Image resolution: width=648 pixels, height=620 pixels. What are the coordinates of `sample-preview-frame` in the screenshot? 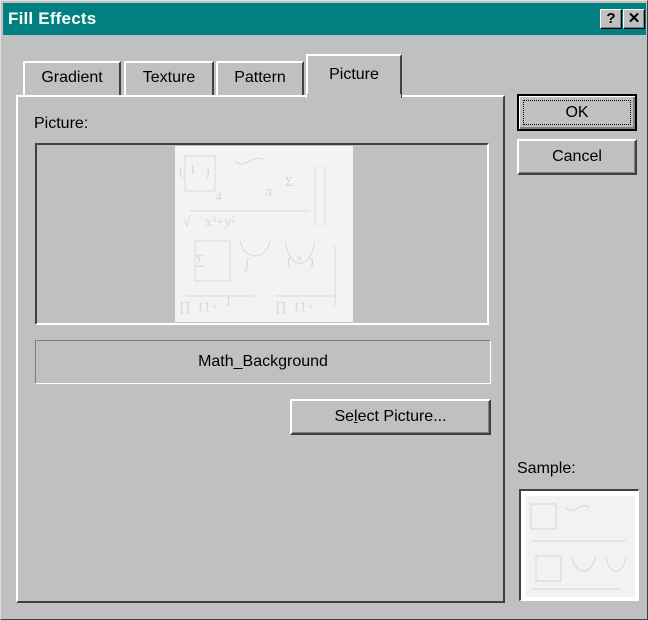 It's located at (579, 545).